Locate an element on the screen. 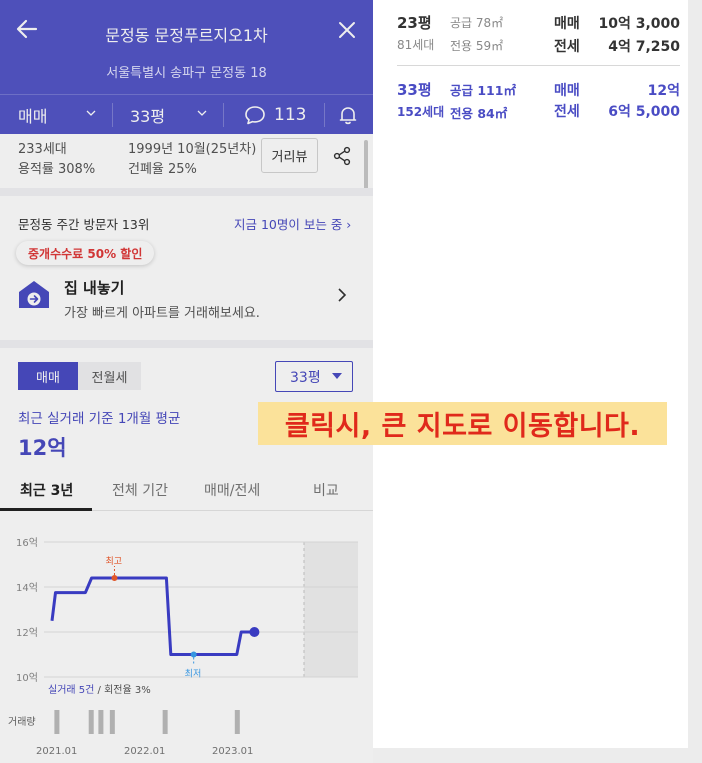 The image size is (702, 763). tab-compare: 비교 is located at coordinates (326, 490).